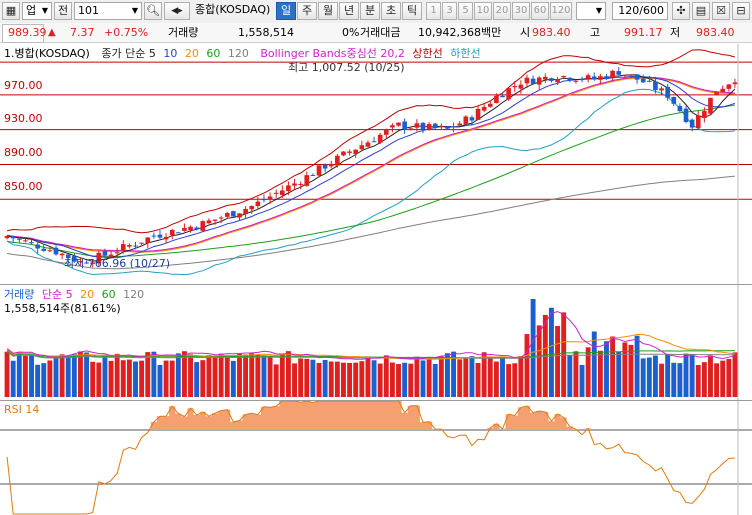  I want to click on search-icon: 🔍︎, so click(153, 11).